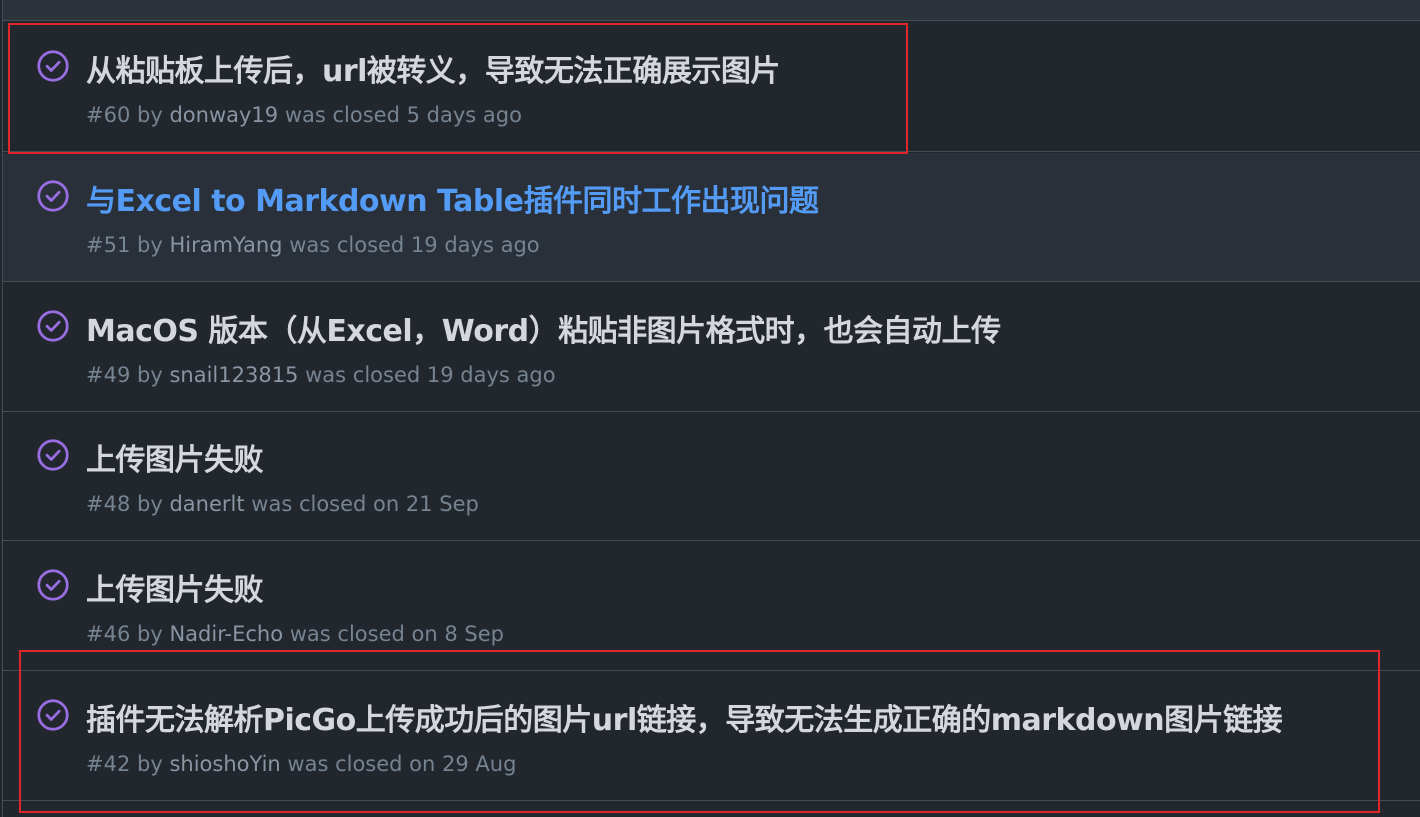 Image resolution: width=1420 pixels, height=817 pixels. Describe the element at coordinates (403, 115) in the screenshot. I see `issue-closed-time: was closed 5 days ago` at that location.